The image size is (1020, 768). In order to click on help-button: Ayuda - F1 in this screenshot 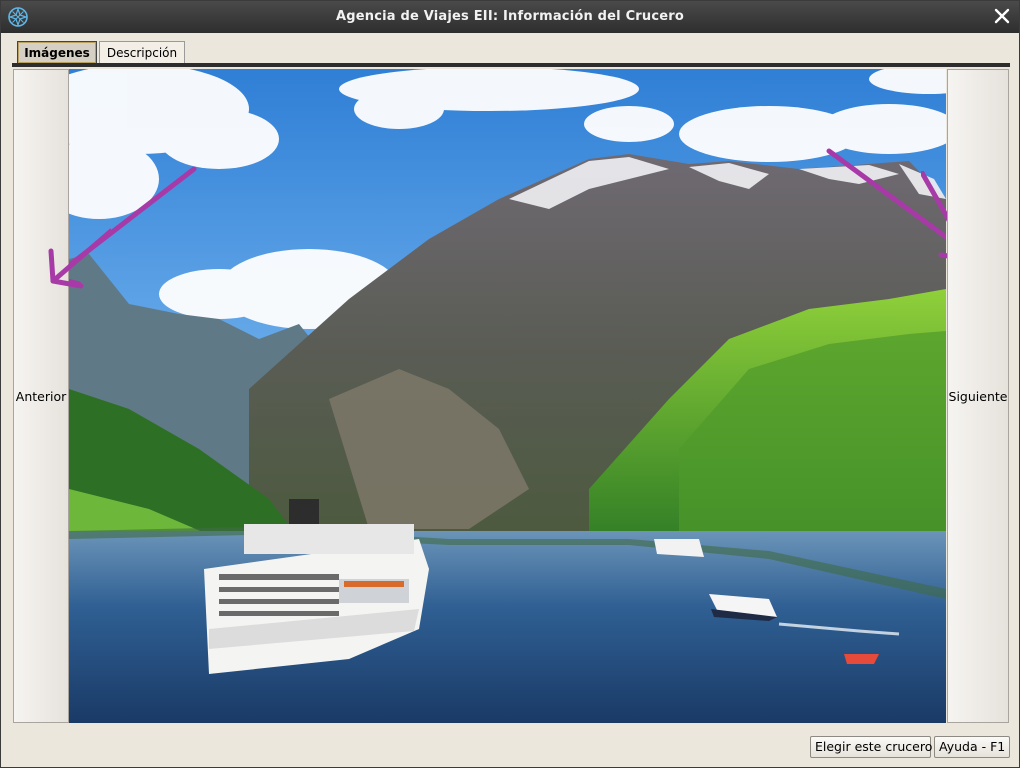, I will do `click(972, 747)`.